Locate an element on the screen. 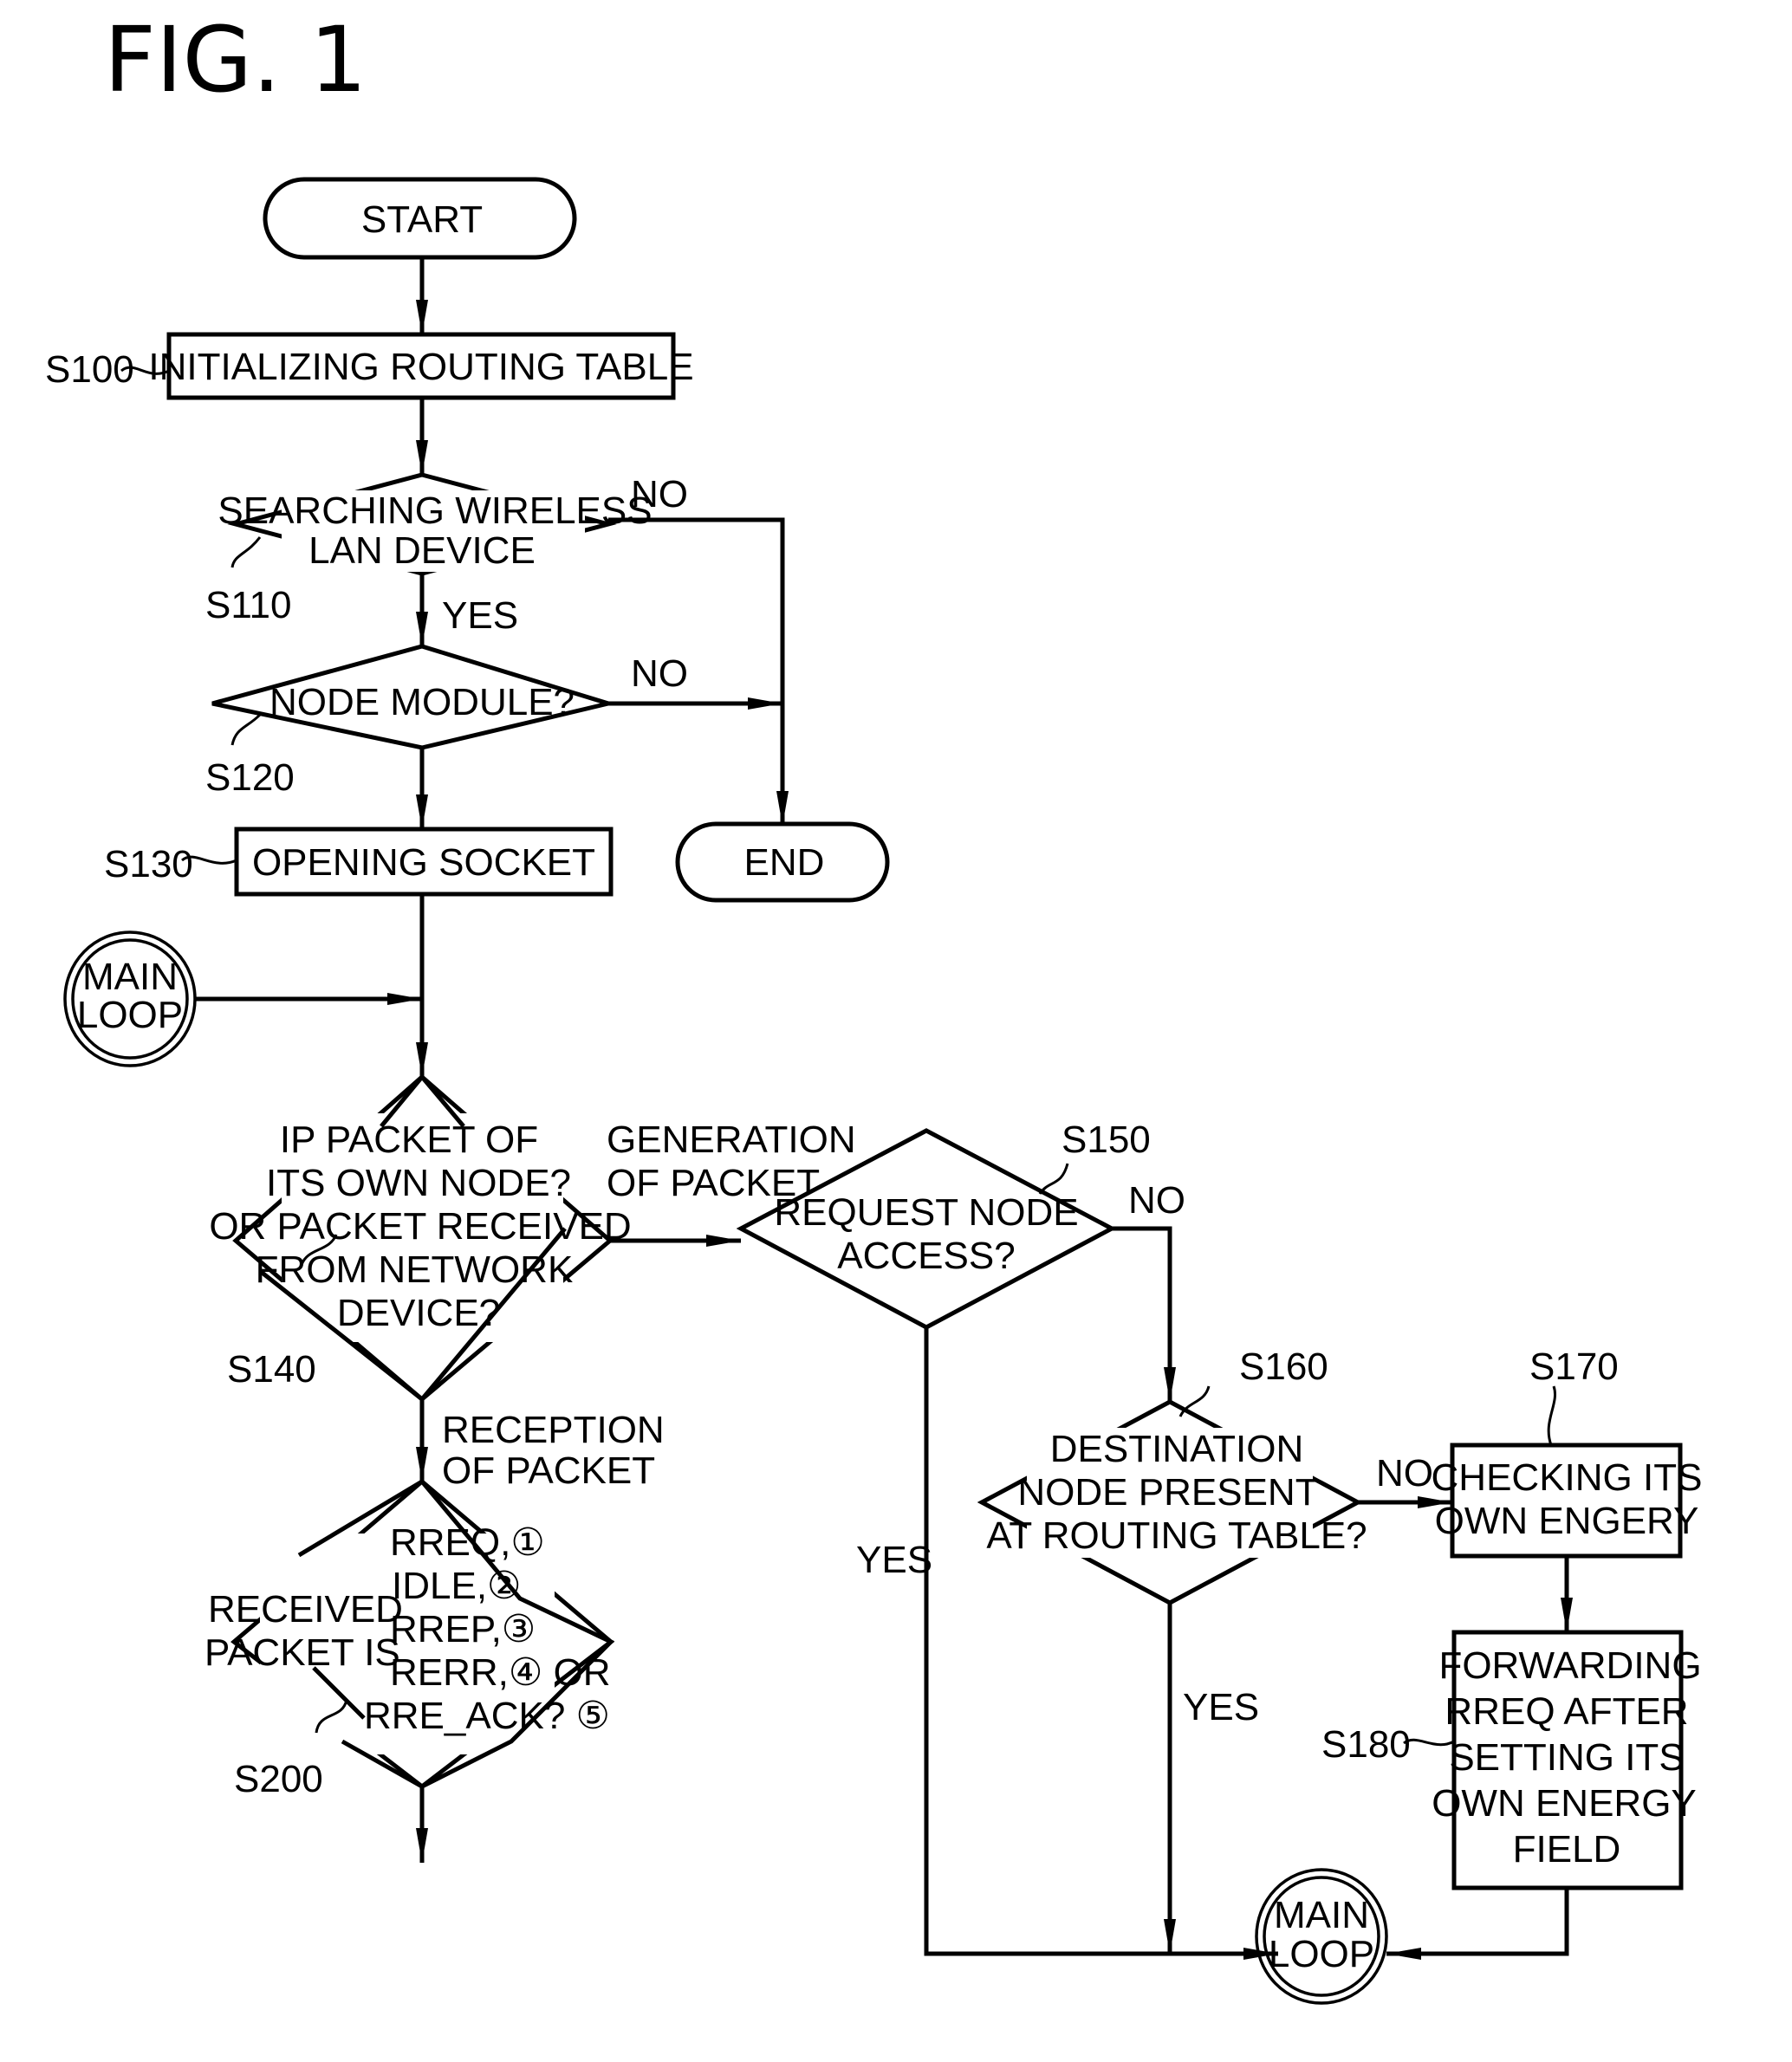 The height and width of the screenshot is (2062, 1792). figure-title: FIG. 1 is located at coordinates (236, 60).